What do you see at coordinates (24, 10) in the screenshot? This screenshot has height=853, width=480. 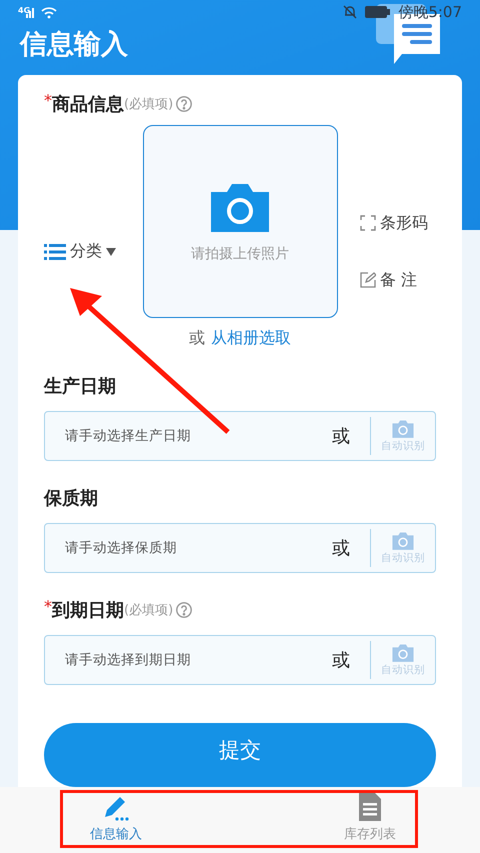 I see `network-label: 4G` at bounding box center [24, 10].